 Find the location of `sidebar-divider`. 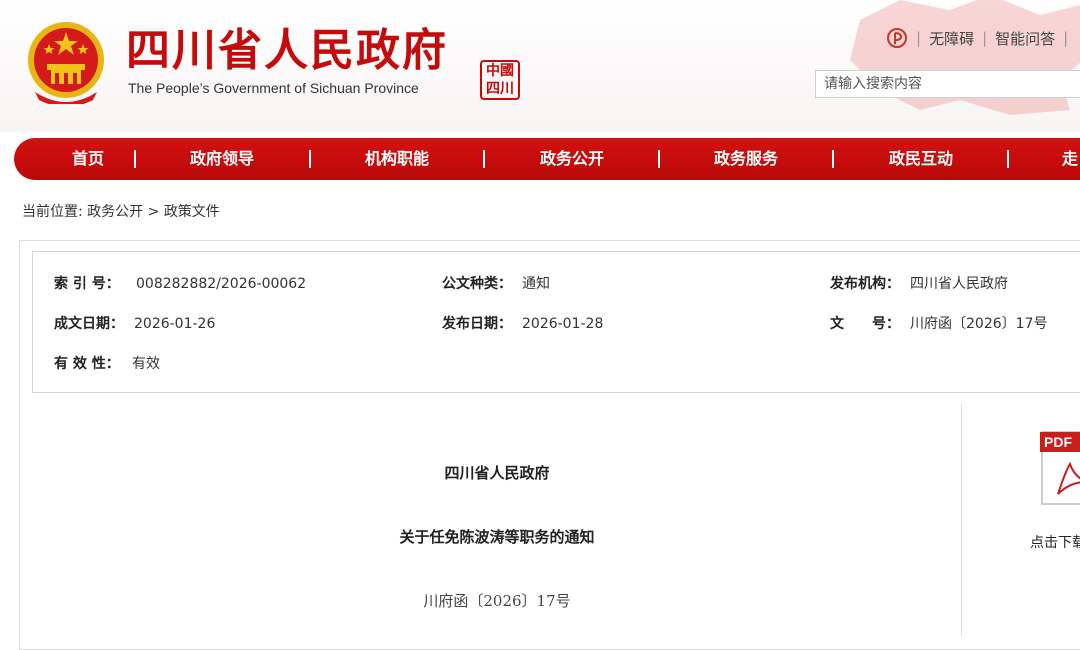

sidebar-divider is located at coordinates (961, 520).